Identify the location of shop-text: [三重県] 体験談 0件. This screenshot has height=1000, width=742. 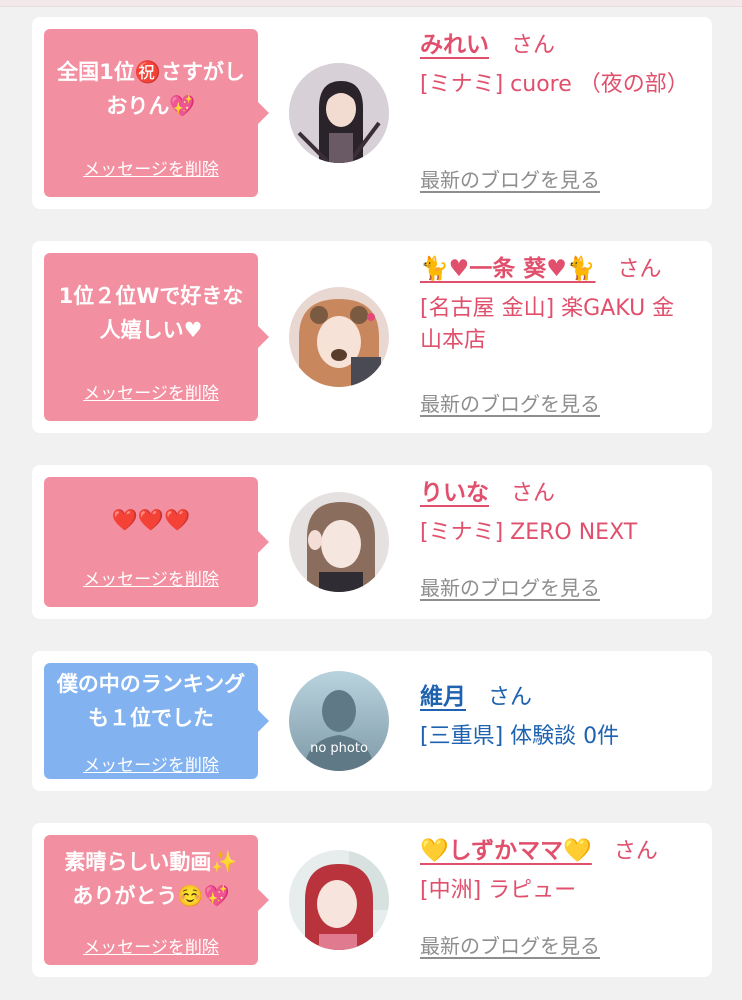
(520, 736).